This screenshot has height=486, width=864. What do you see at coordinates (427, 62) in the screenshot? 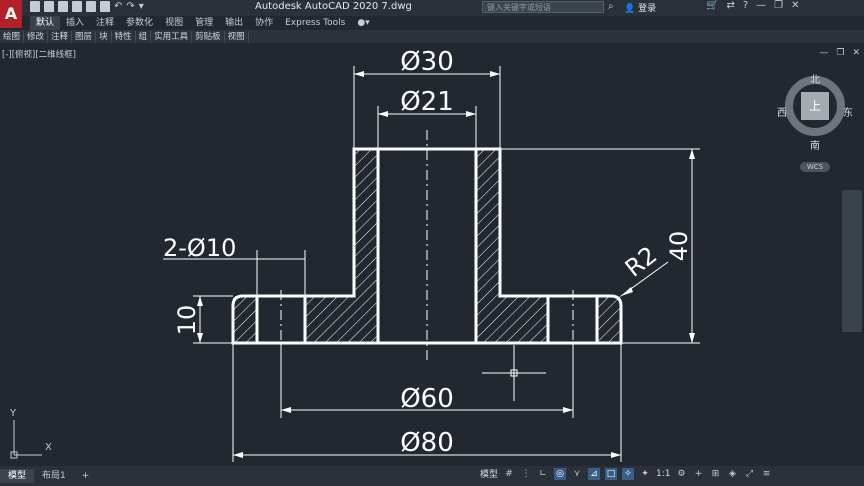
I see `dim-d30: Ø30` at bounding box center [427, 62].